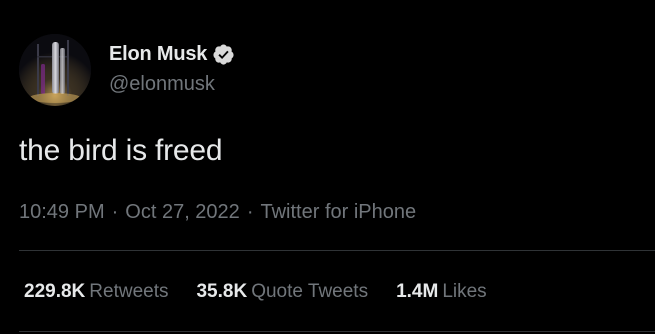  I want to click on avatar-image, so click(55, 70).